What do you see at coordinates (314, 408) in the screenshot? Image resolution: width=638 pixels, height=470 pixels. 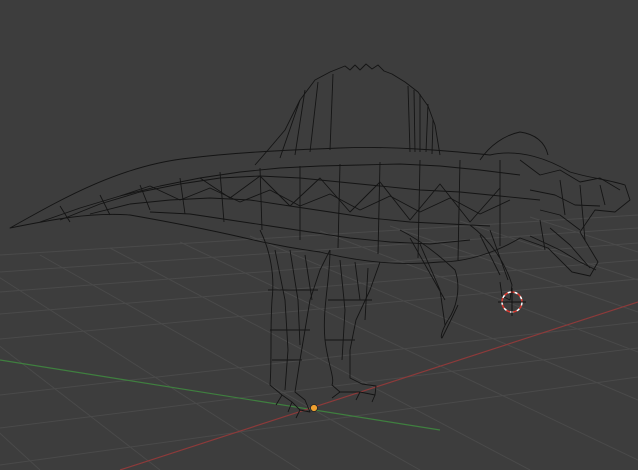 I see `object-origin-icon` at bounding box center [314, 408].